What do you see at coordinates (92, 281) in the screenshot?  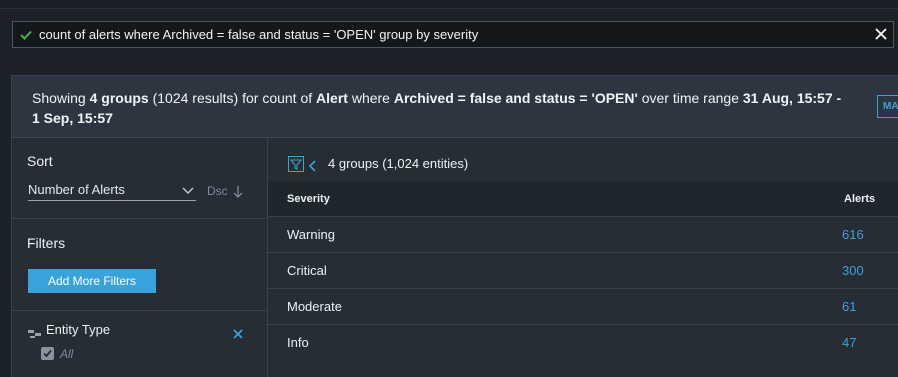 I see `add-more-filters-button: Add More Filters` at bounding box center [92, 281].